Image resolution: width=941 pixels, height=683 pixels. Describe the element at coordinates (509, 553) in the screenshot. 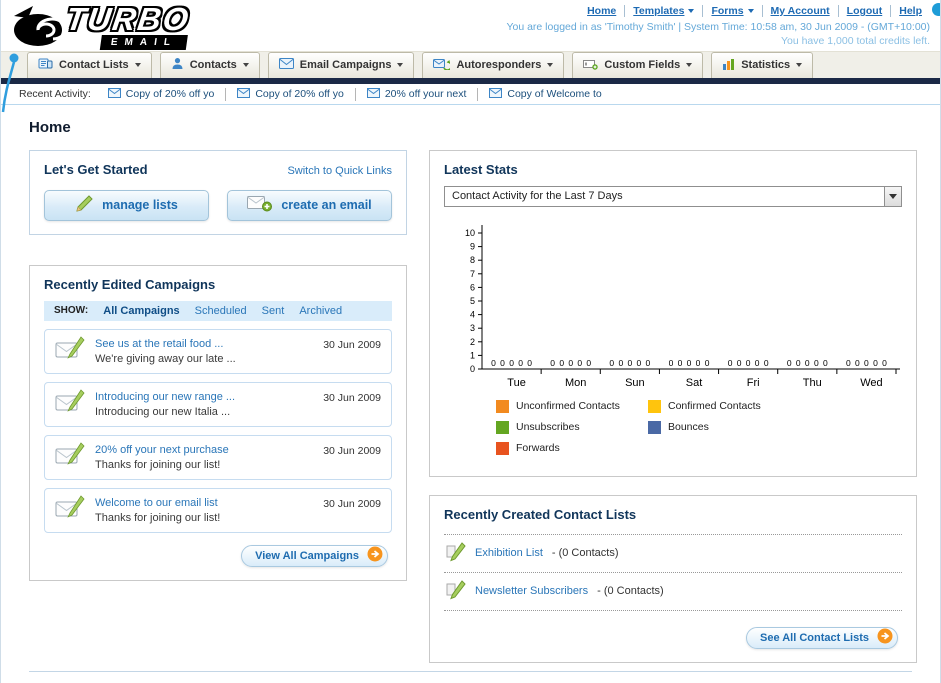

I see `contact-list-name-link: Exhibition List` at that location.